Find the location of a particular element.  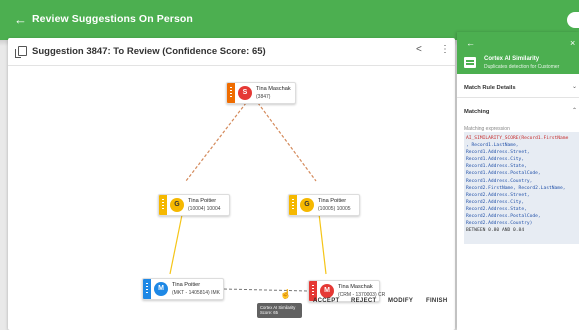

expression-line: Record2.Address.State, is located at coordinates (496, 209).